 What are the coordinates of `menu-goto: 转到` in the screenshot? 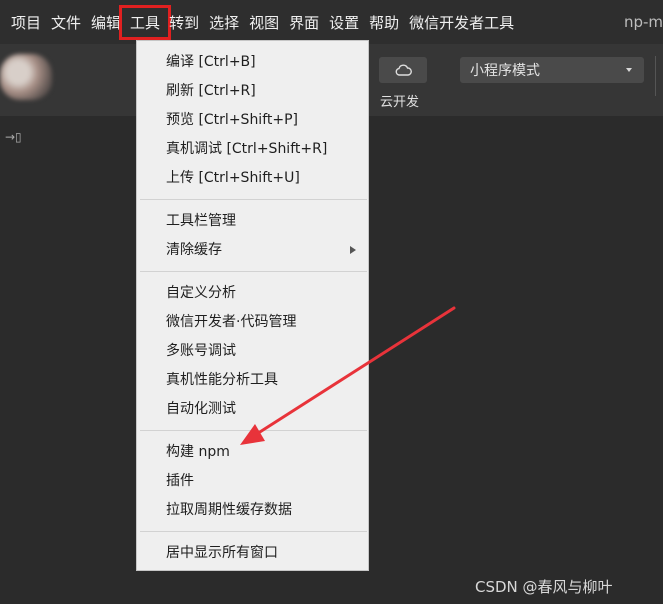 It's located at (184, 22).